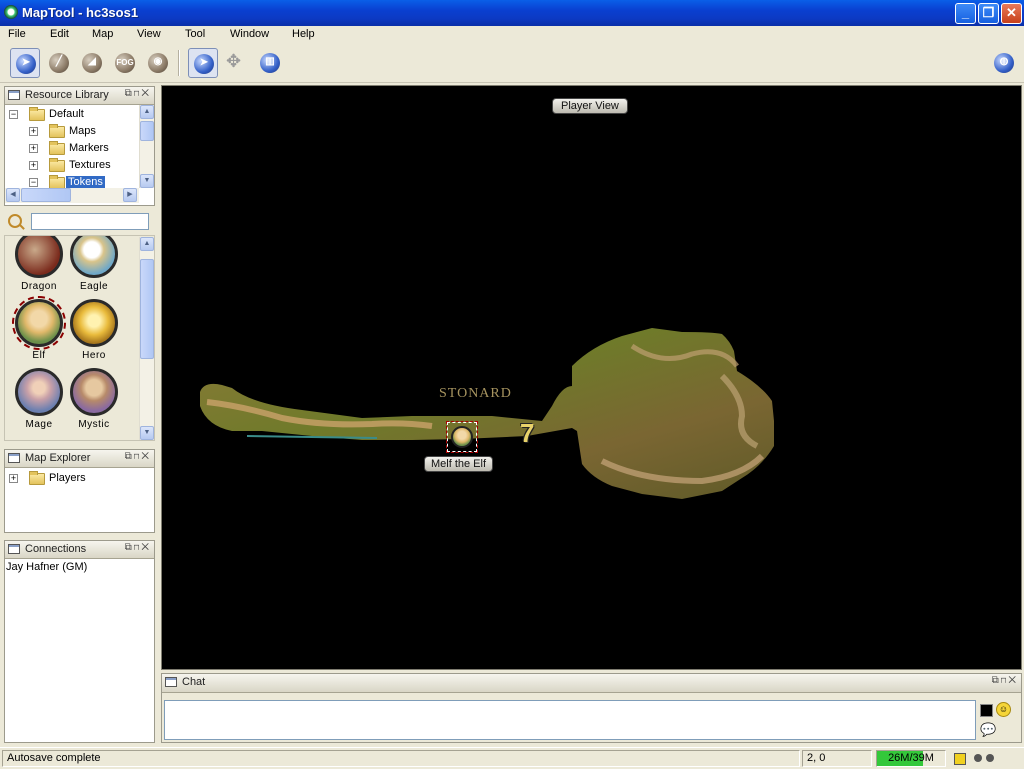  What do you see at coordinates (512, 63) in the screenshot?
I see `toolbar: ➤ ╱ ◢ FOG ◉ ➤ ✥ ▥ ◍` at bounding box center [512, 63].